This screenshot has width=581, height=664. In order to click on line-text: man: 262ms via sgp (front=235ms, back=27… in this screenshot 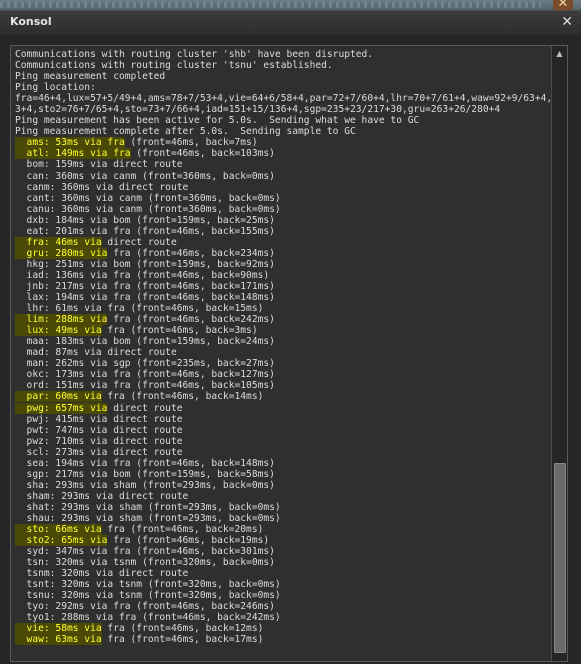, I will do `click(145, 364)`.